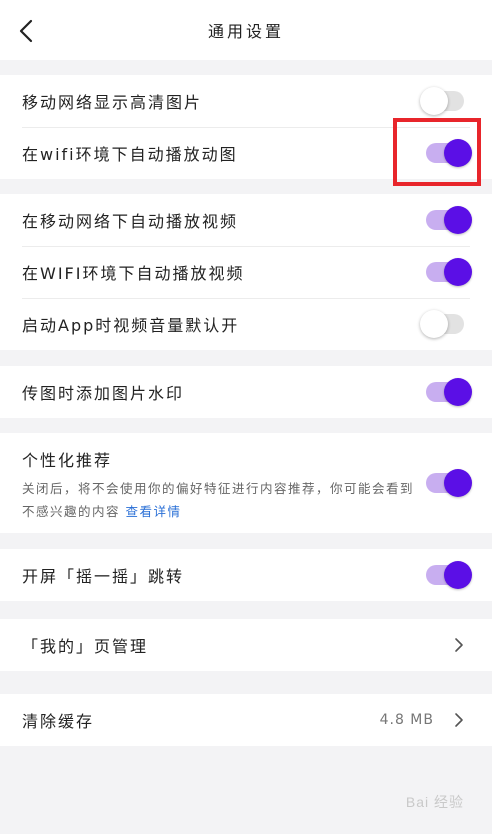  I want to click on video-sound-default-toggle, so click(442, 324).